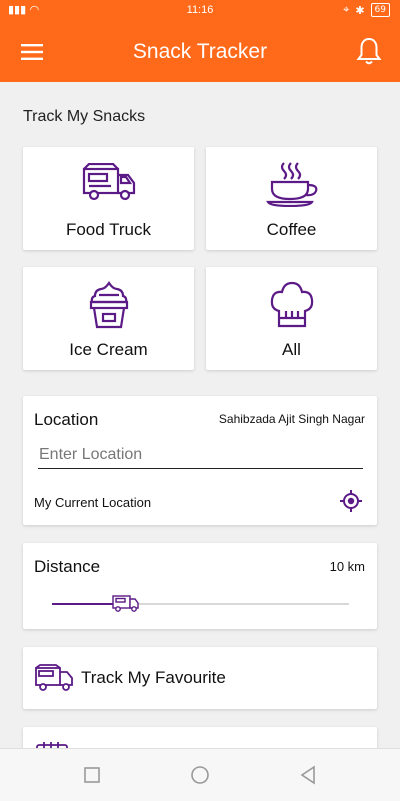 This screenshot has height=801, width=400. Describe the element at coordinates (52, 745) in the screenshot. I see `calendar-icon` at that location.